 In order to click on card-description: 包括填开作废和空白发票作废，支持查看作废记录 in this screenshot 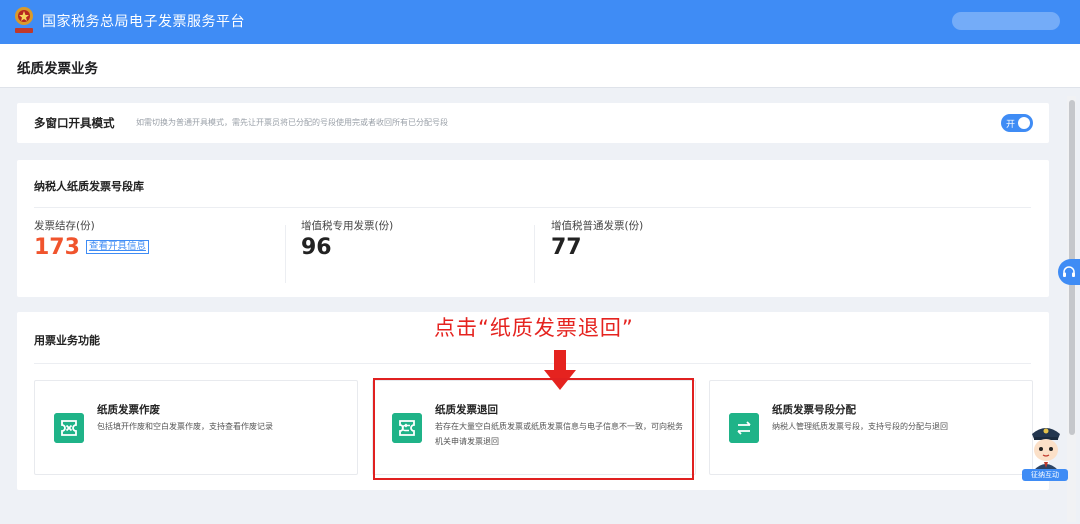, I will do `click(185, 426)`.